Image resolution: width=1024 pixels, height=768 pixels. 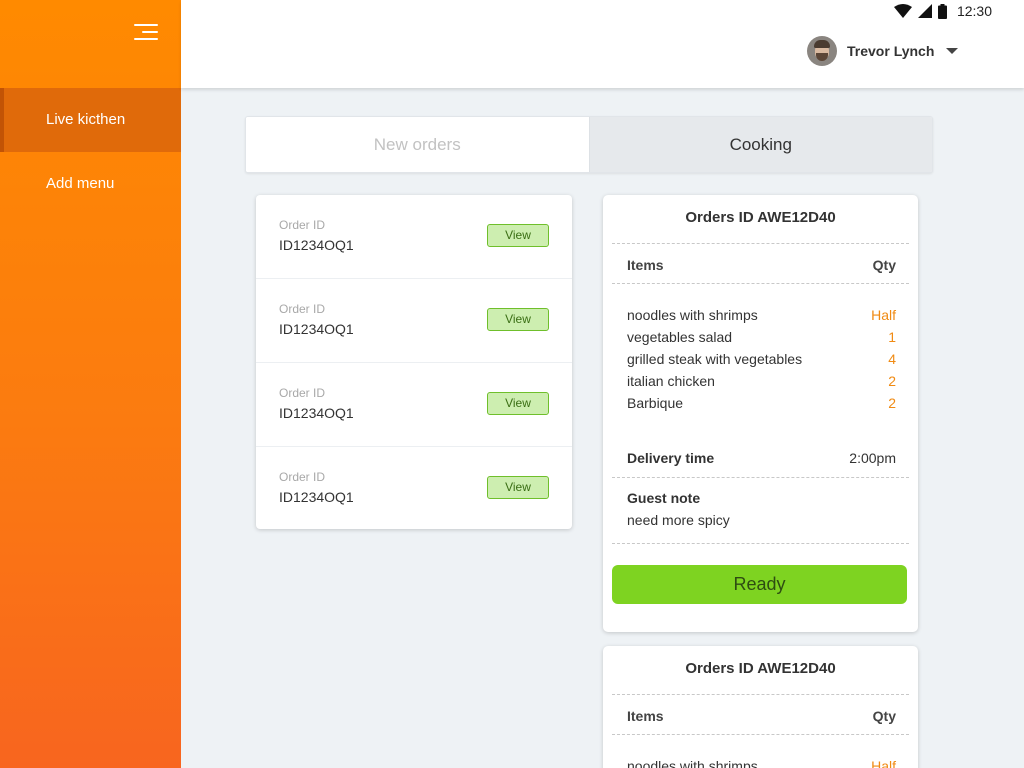 I want to click on order-item-row: vegetables salad 1, so click(x=761, y=340).